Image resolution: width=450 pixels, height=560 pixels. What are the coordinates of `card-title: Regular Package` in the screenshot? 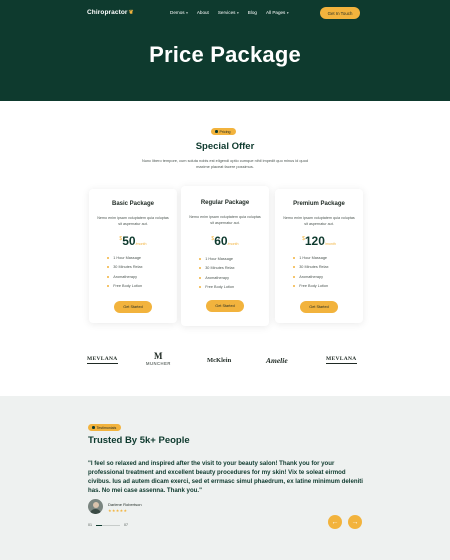 It's located at (225, 203).